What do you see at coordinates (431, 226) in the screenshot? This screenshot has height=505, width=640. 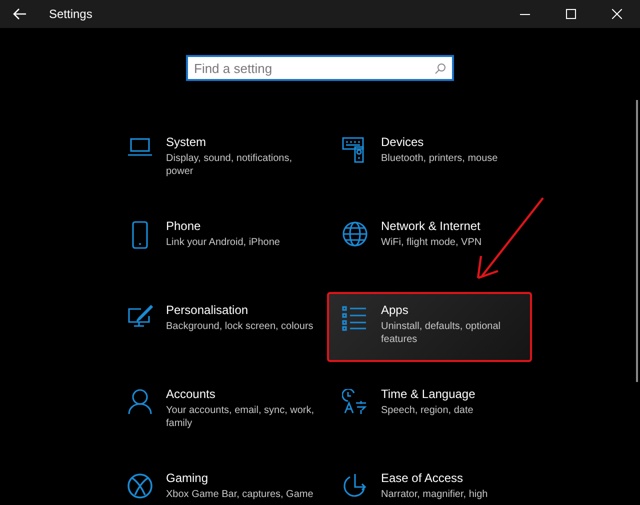 I see `category-title: Network & Internet` at bounding box center [431, 226].